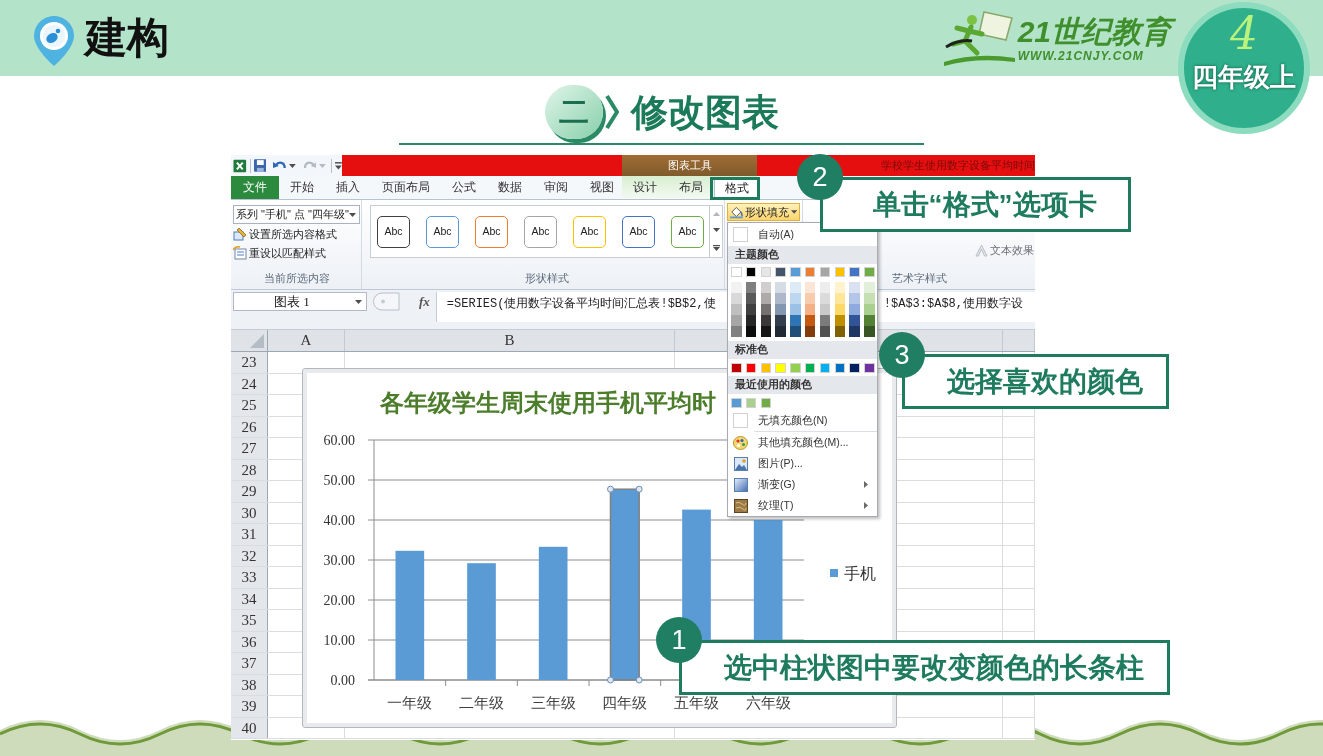  Describe the element at coordinates (249, 577) in the screenshot. I see `row-number: 33` at that location.